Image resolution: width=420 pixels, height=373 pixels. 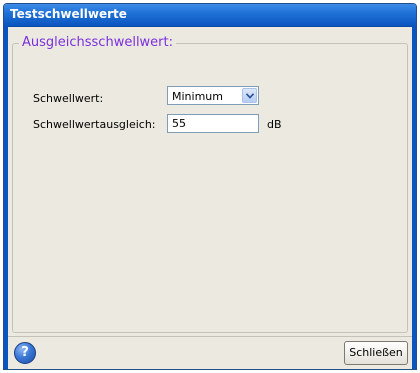 What do you see at coordinates (197, 96) in the screenshot?
I see `threshold-selected-value: Minimum` at bounding box center [197, 96].